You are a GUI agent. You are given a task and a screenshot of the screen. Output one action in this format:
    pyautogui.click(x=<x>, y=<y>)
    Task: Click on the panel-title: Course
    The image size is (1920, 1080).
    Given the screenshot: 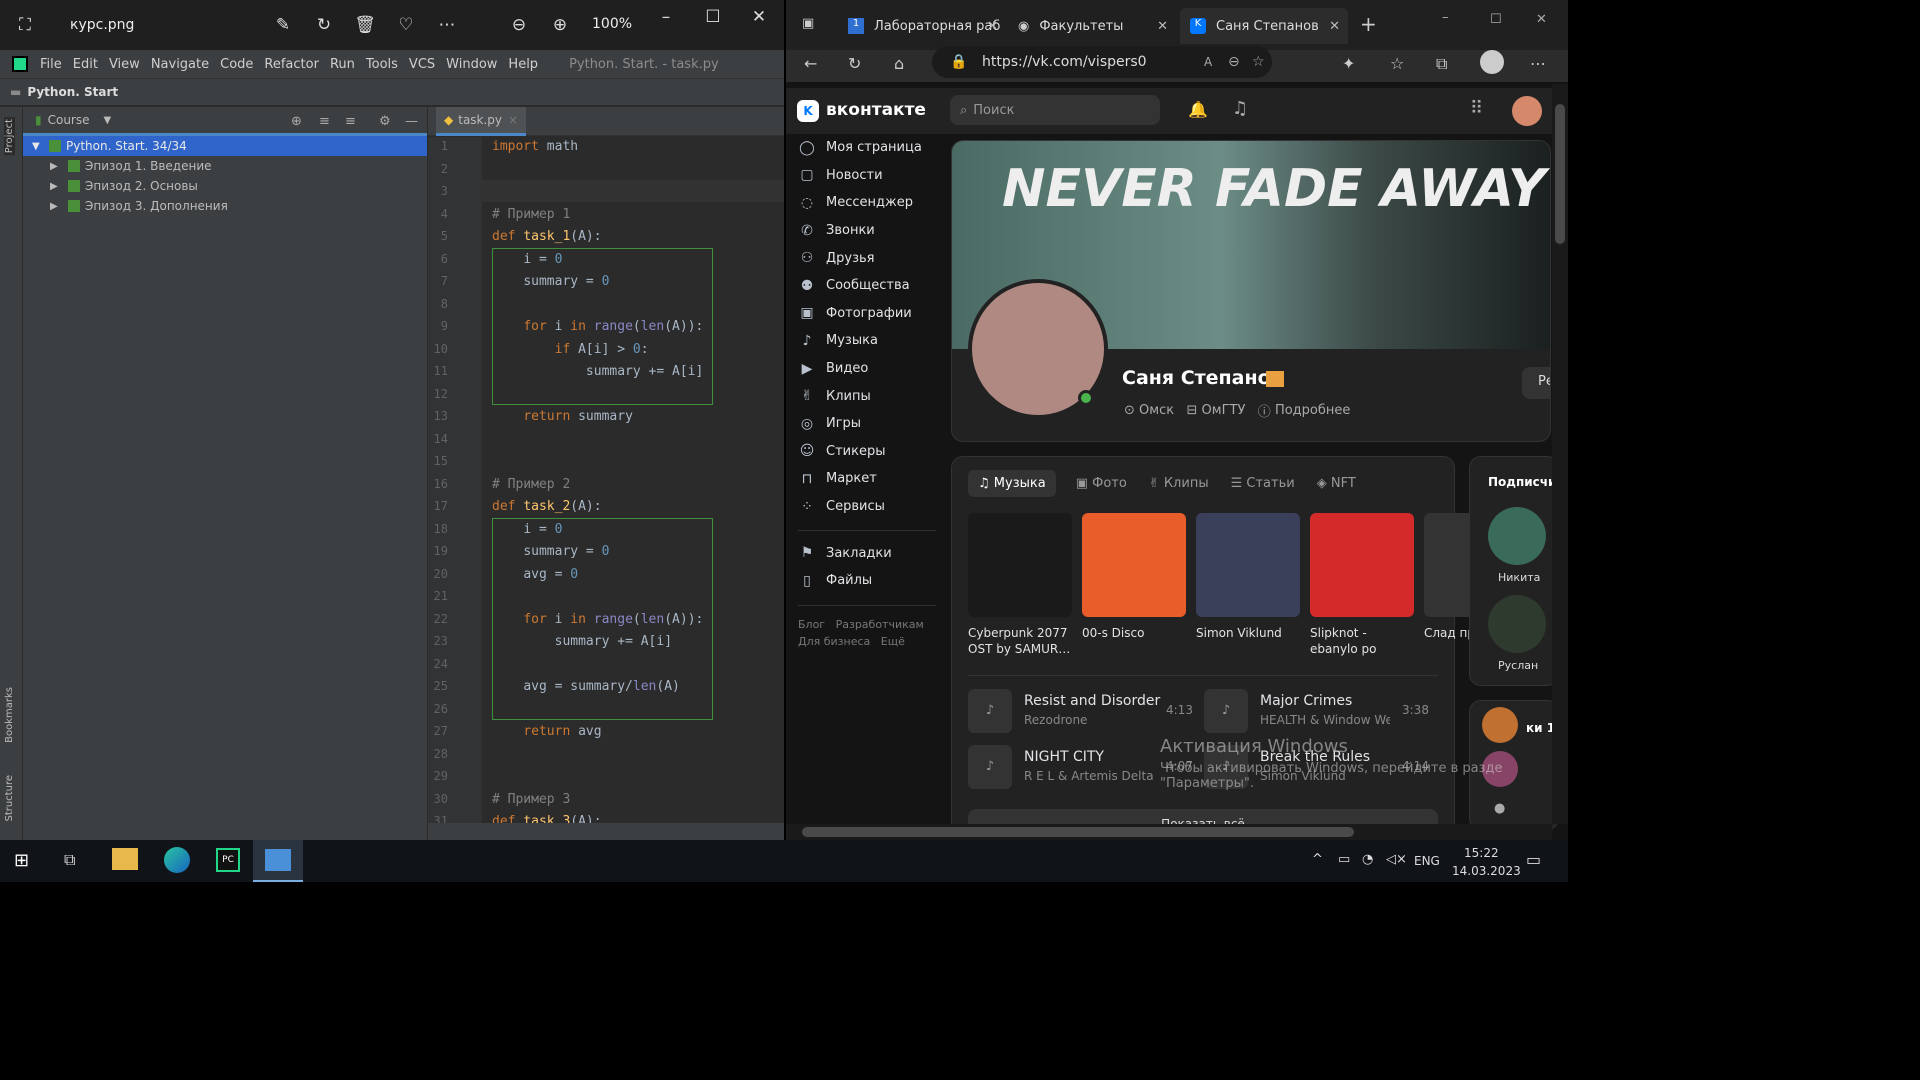 What is the action you would take?
    pyautogui.click(x=69, y=120)
    